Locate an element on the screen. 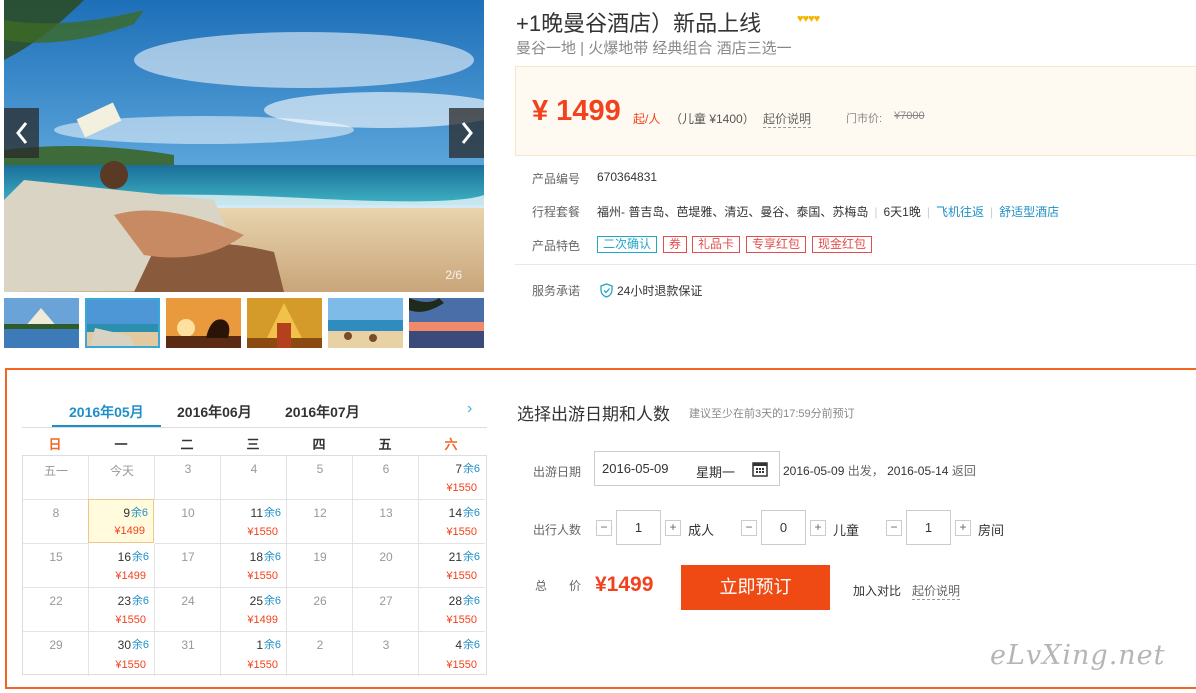 The width and height of the screenshot is (1196, 693). tab-month-june: 2016年06月 is located at coordinates (214, 412).